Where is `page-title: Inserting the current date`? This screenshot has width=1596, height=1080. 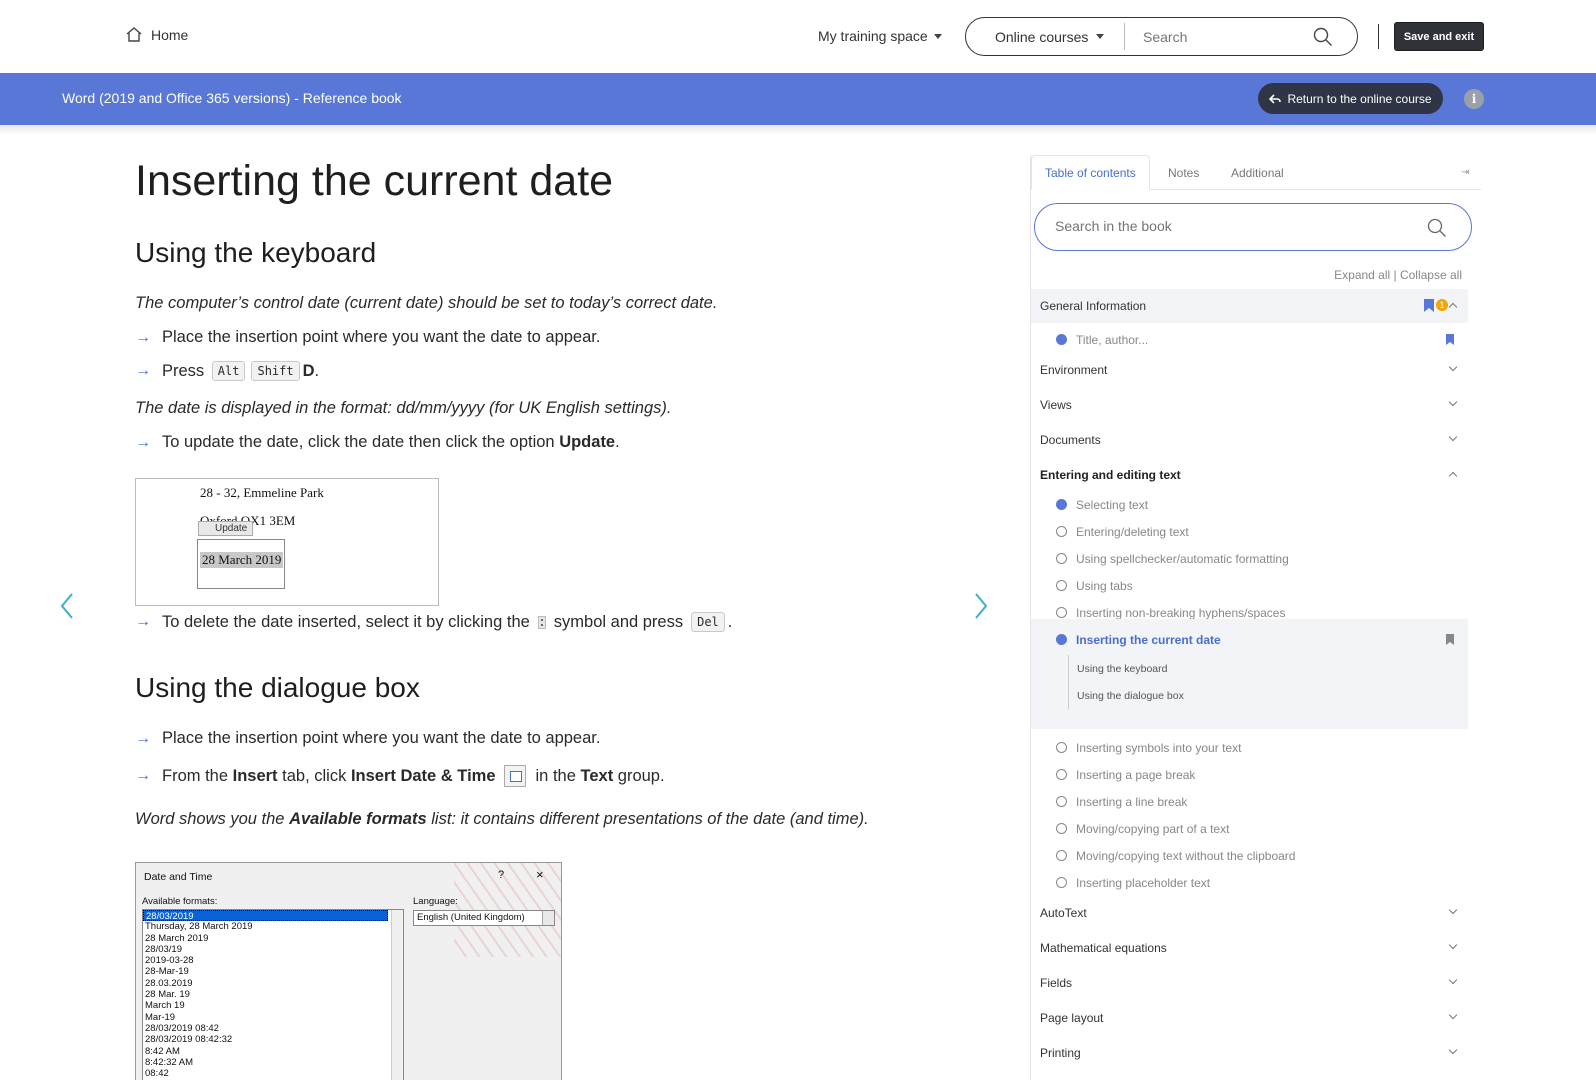
page-title: Inserting the current date is located at coordinates (374, 181).